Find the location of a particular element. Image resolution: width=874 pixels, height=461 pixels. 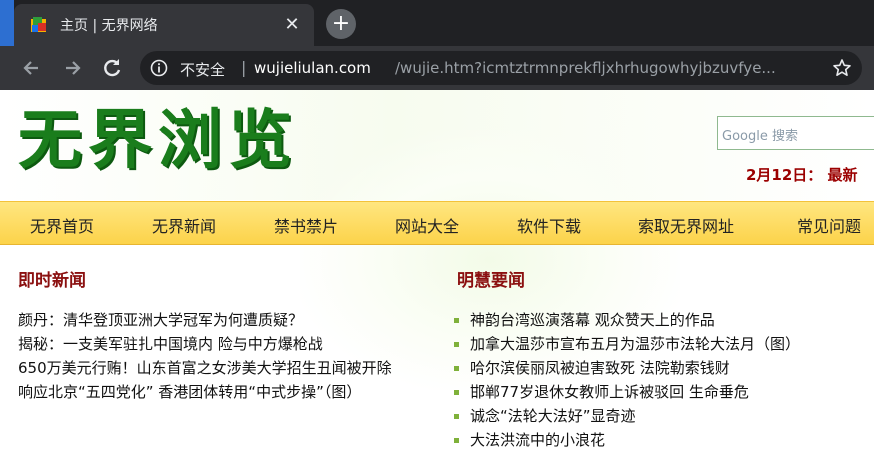

security-status: 不安全 is located at coordinates (202, 69).